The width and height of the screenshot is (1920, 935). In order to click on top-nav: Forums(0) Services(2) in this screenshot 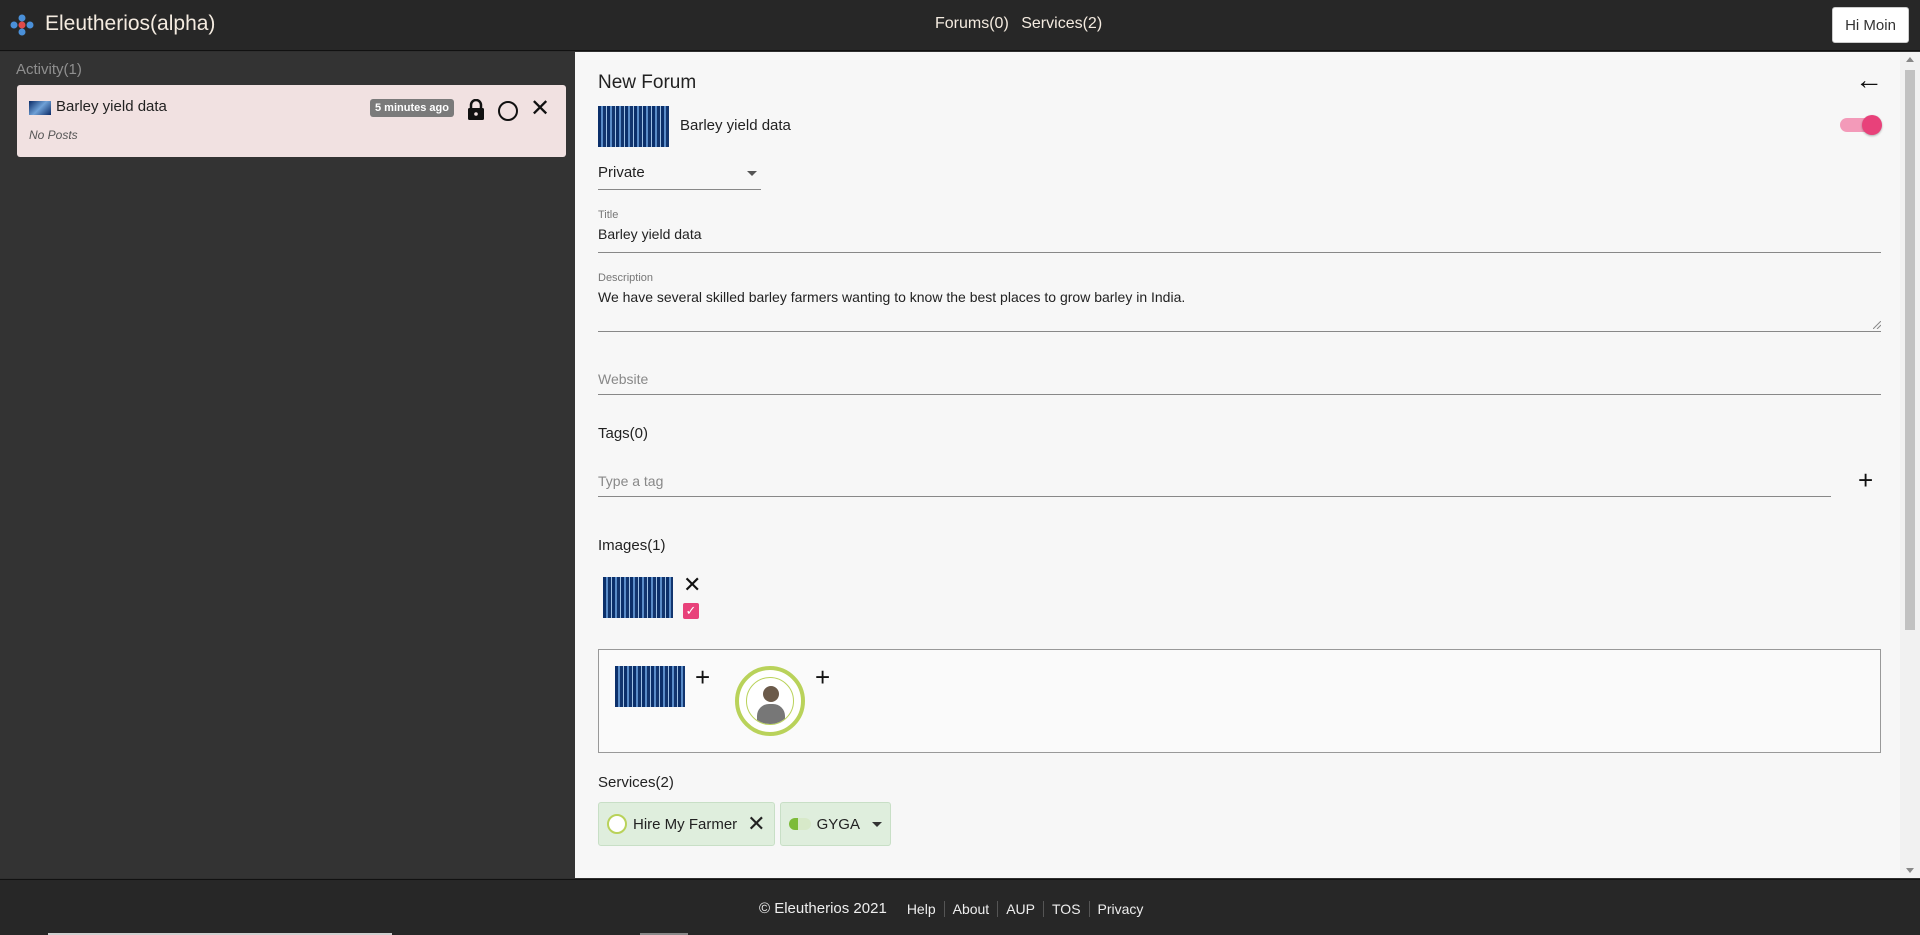, I will do `click(1022, 24)`.